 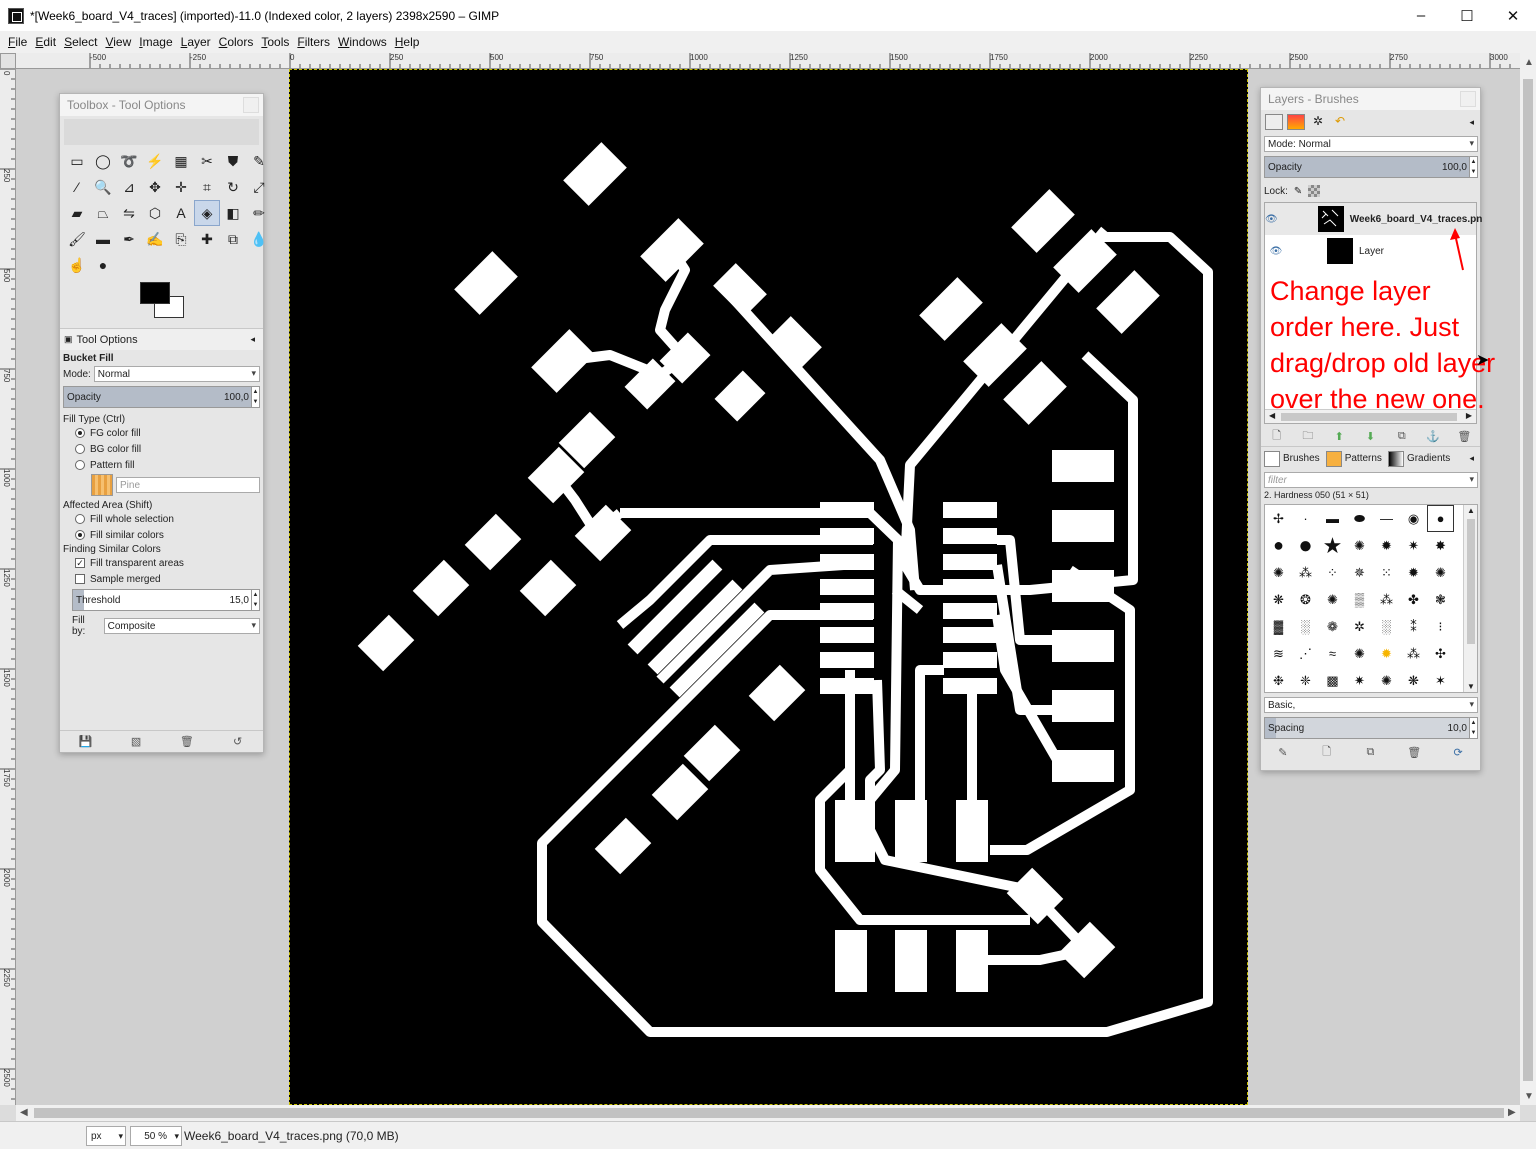 What do you see at coordinates (80, 465) in the screenshot?
I see `radio` at bounding box center [80, 465].